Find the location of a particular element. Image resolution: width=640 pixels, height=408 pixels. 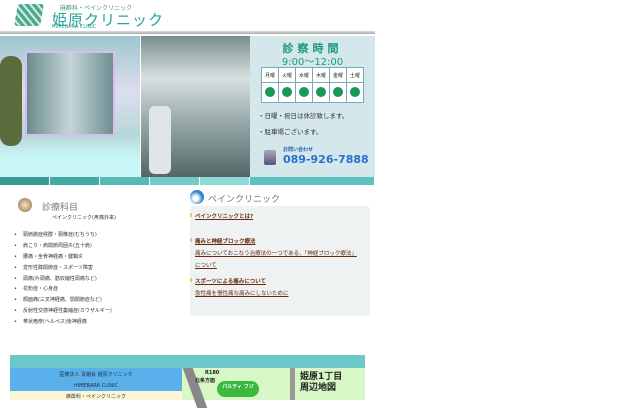

footer-info: 医療法人 青朝会 姫原クリニック HIMEBARA CLINIC is located at coordinates (96, 379).